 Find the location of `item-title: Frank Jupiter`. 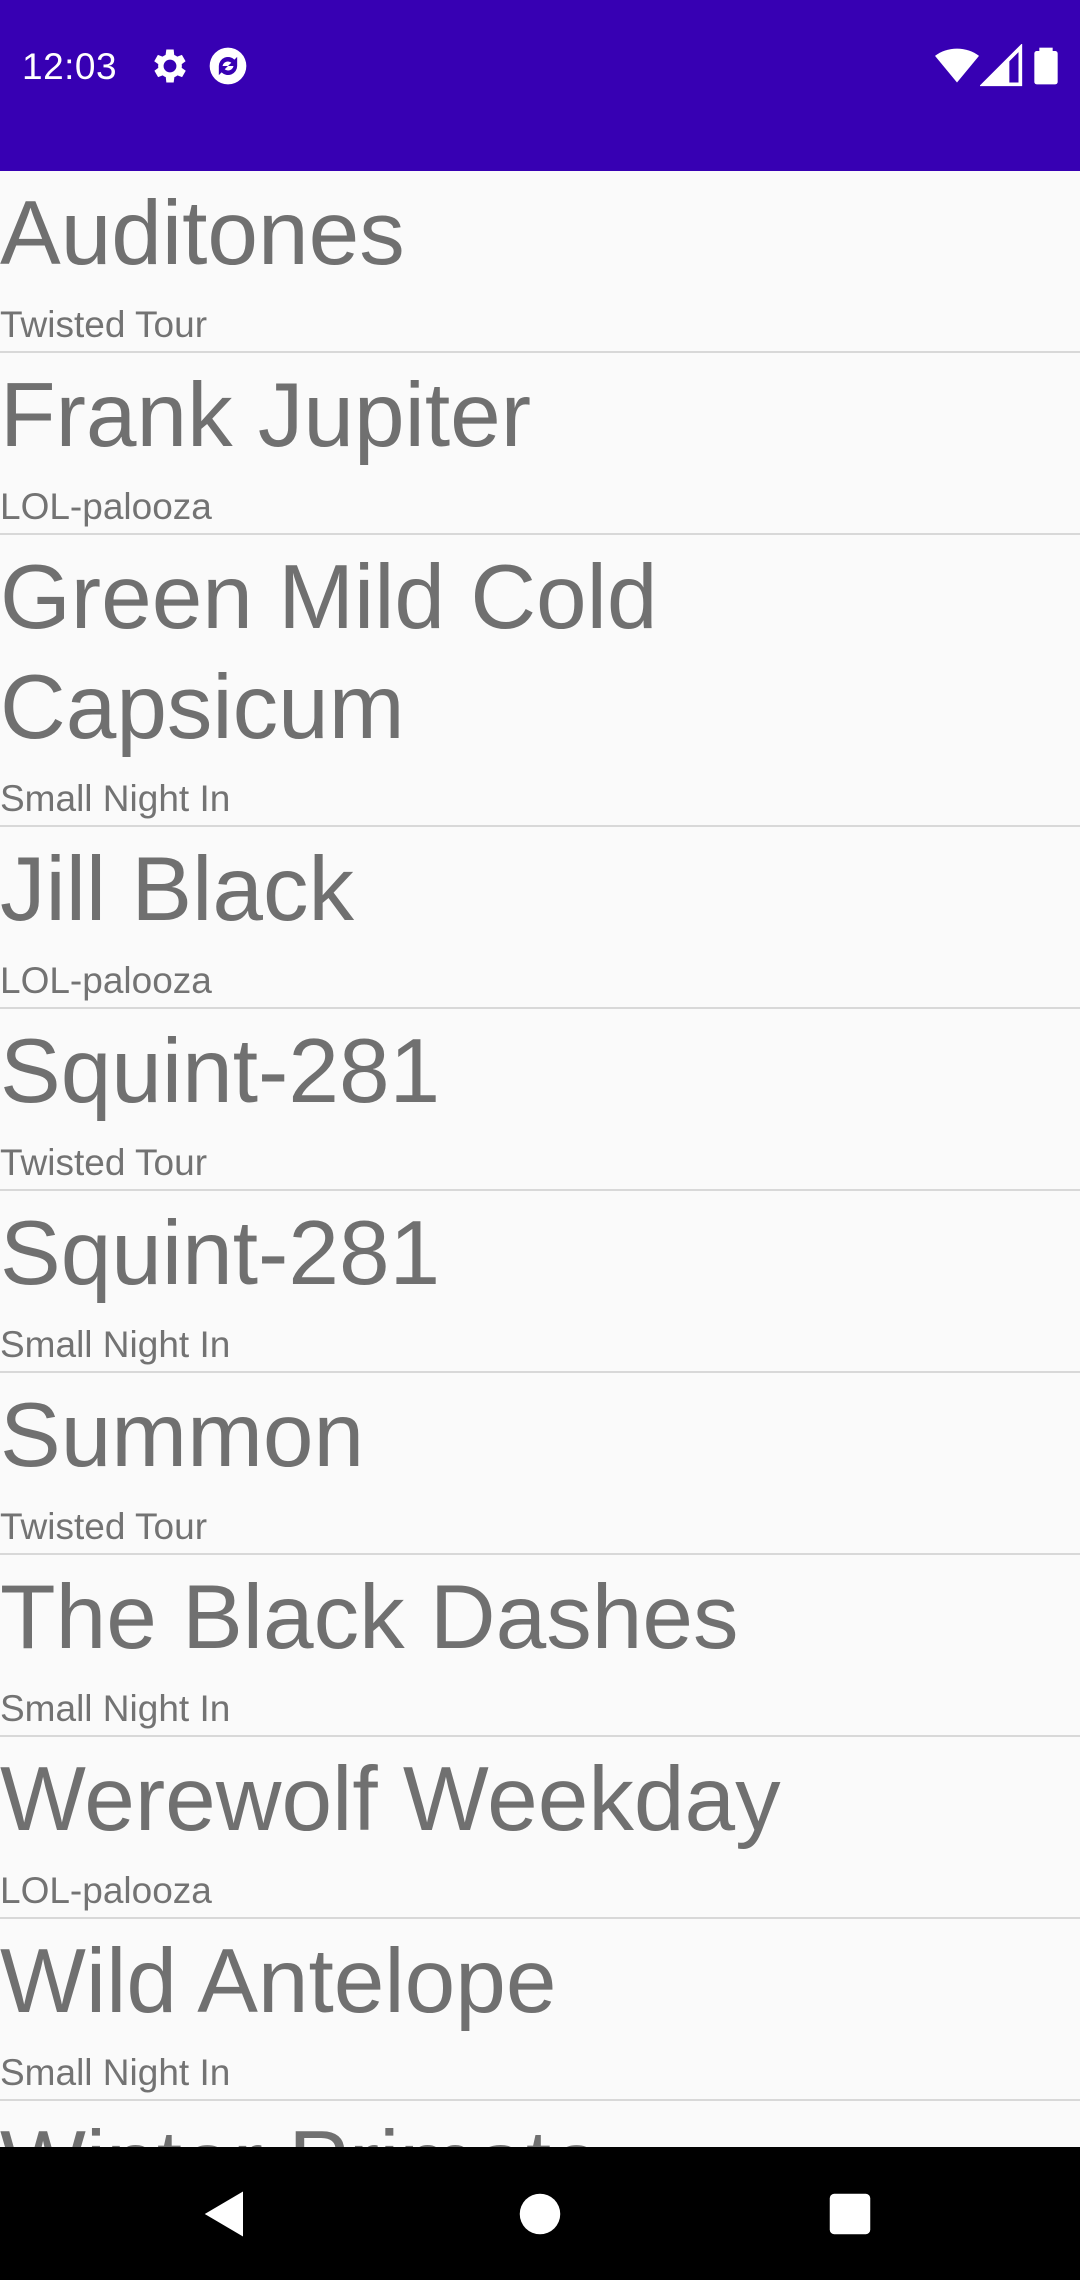

item-title: Frank Jupiter is located at coordinates (266, 415).